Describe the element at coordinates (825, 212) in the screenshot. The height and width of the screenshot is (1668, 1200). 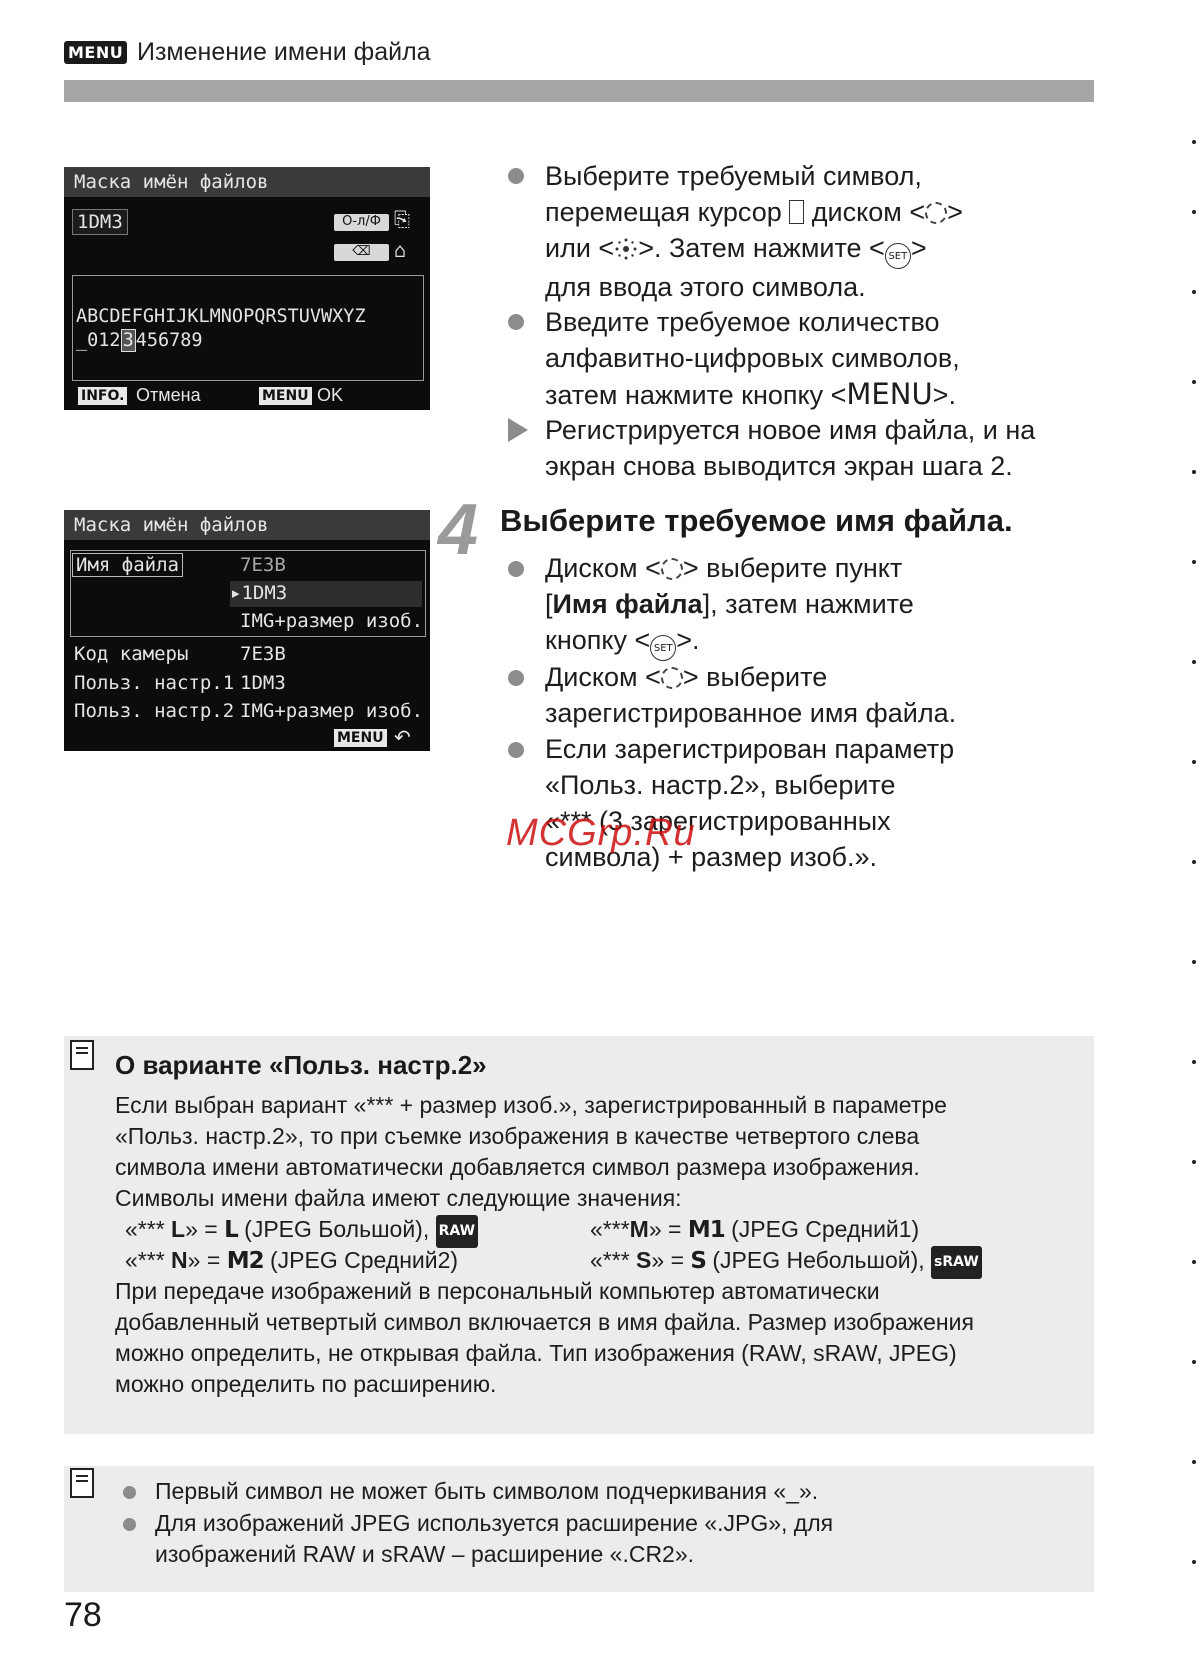
I see `text-line: перемещая курсор диском < >` at that location.